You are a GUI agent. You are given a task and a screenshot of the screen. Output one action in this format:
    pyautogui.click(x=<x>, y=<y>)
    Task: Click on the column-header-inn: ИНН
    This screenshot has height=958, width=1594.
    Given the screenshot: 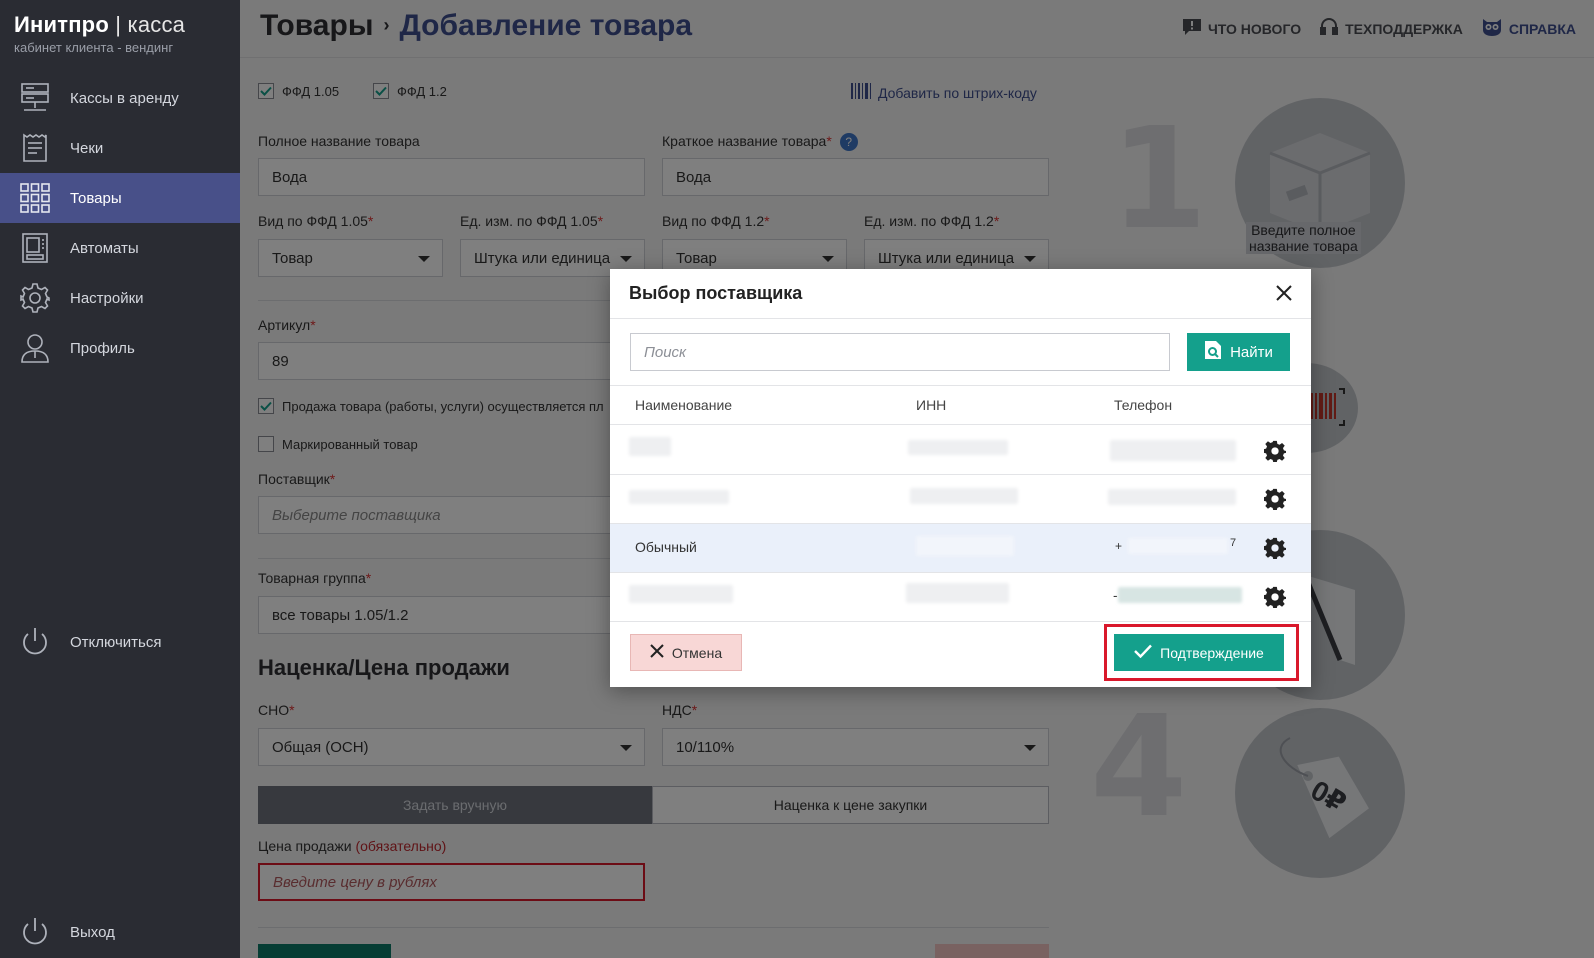 What is the action you would take?
    pyautogui.click(x=931, y=405)
    